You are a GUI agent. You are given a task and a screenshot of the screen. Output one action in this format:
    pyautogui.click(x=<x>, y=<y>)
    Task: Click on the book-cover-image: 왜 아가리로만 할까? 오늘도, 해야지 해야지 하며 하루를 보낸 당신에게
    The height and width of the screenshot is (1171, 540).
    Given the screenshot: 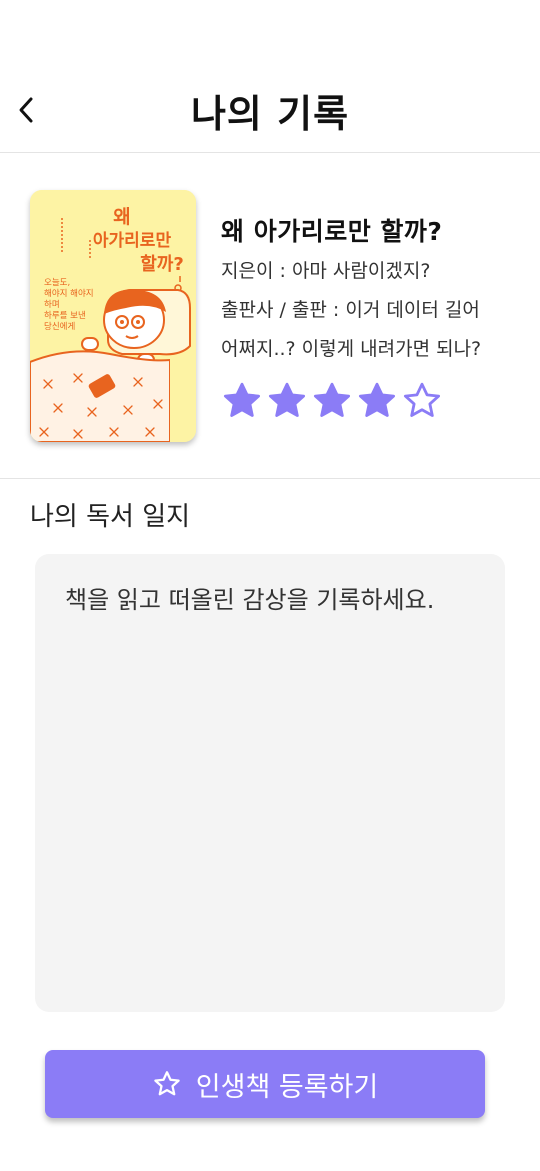 What is the action you would take?
    pyautogui.click(x=113, y=316)
    